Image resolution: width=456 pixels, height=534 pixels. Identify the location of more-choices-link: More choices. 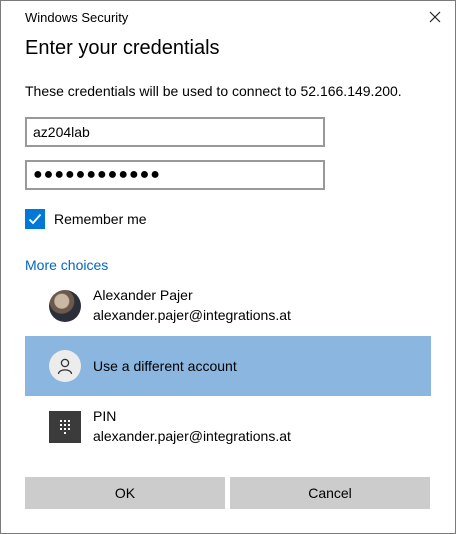
(66, 265).